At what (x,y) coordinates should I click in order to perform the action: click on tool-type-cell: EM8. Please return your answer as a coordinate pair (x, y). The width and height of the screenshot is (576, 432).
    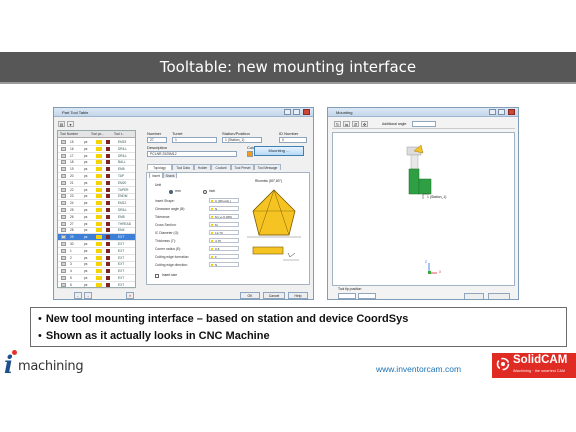
    Looking at the image, I should click on (121, 216).